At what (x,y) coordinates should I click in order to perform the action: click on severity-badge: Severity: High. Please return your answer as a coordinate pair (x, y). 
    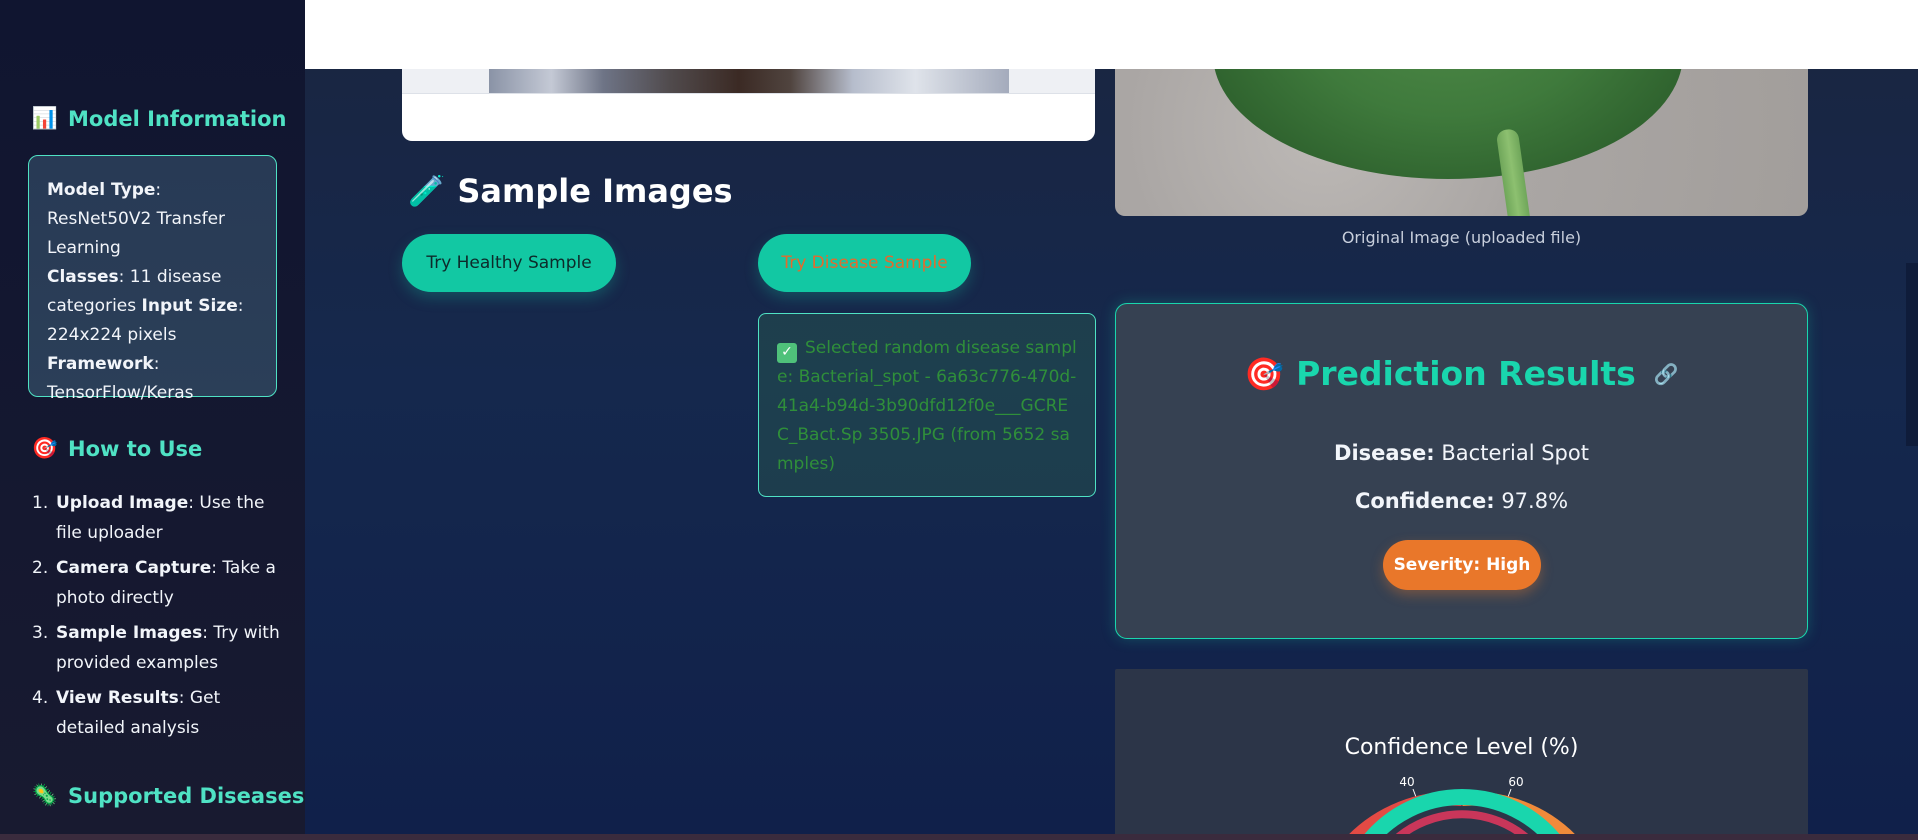
    Looking at the image, I should click on (1462, 565).